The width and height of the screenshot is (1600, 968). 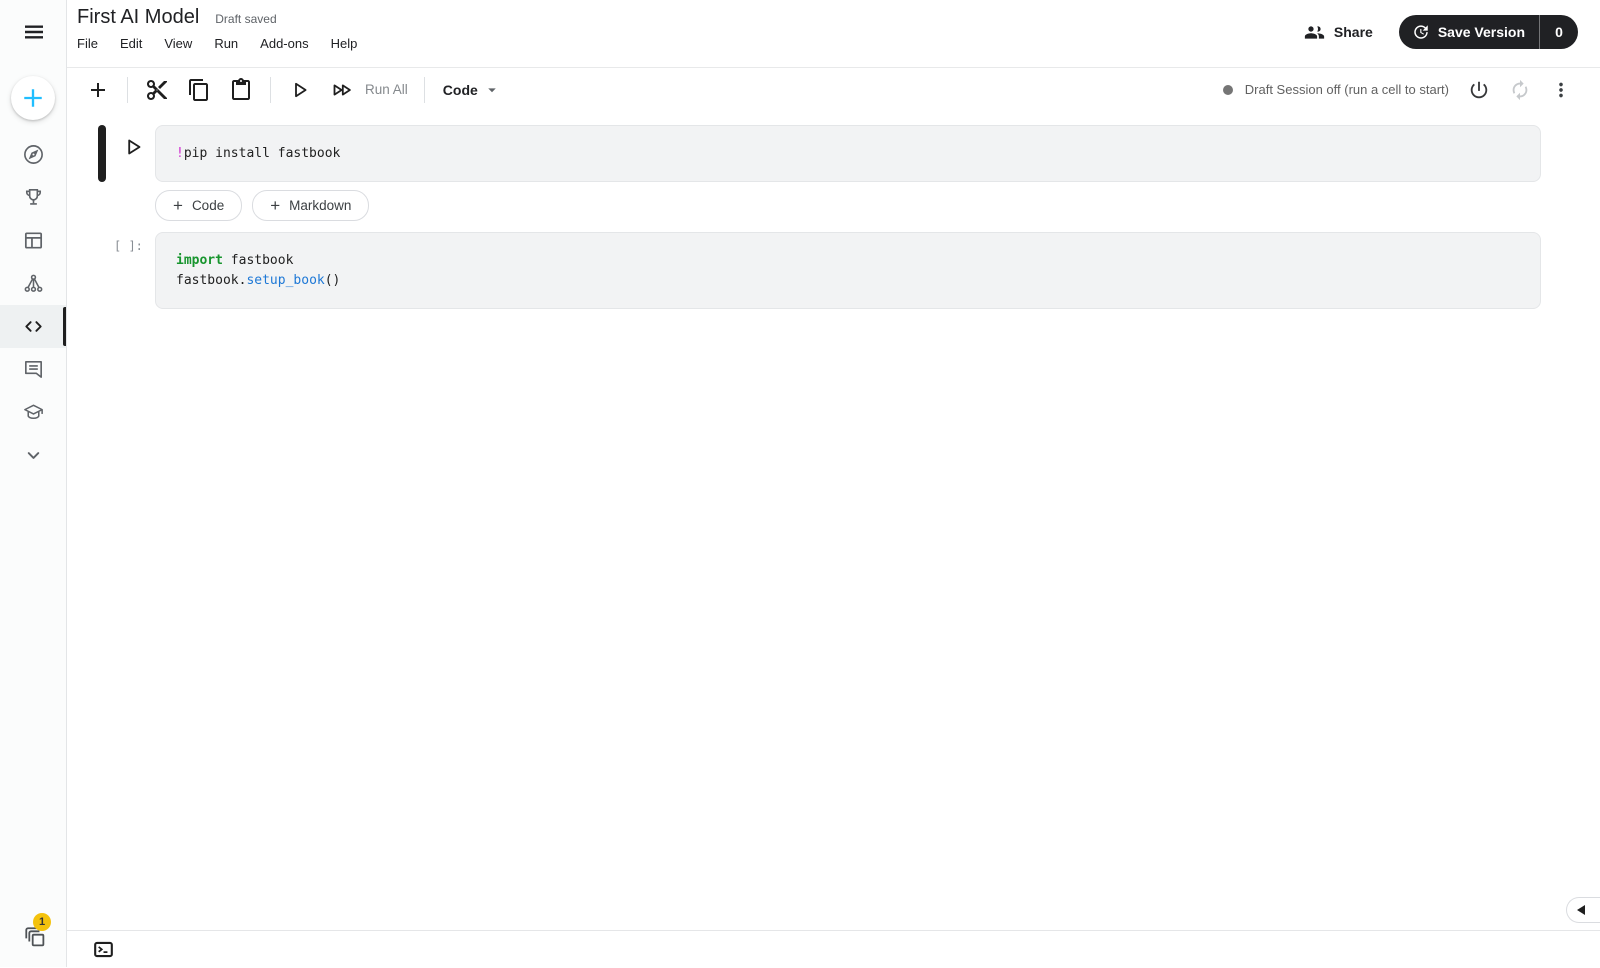 I want to click on toolbar-right: Draft Session off (run a cell to start), so click(x=1411, y=89).